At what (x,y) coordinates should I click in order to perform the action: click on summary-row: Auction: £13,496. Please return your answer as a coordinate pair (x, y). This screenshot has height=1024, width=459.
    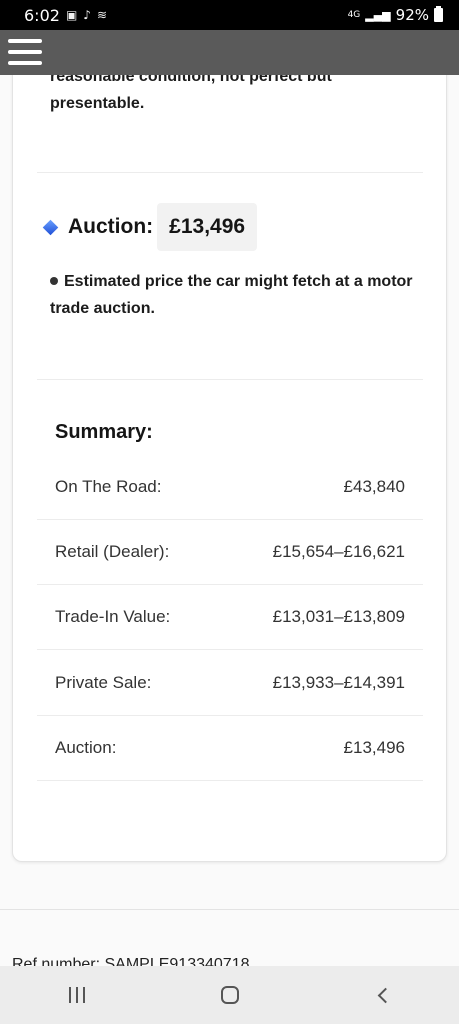
    Looking at the image, I should click on (230, 748).